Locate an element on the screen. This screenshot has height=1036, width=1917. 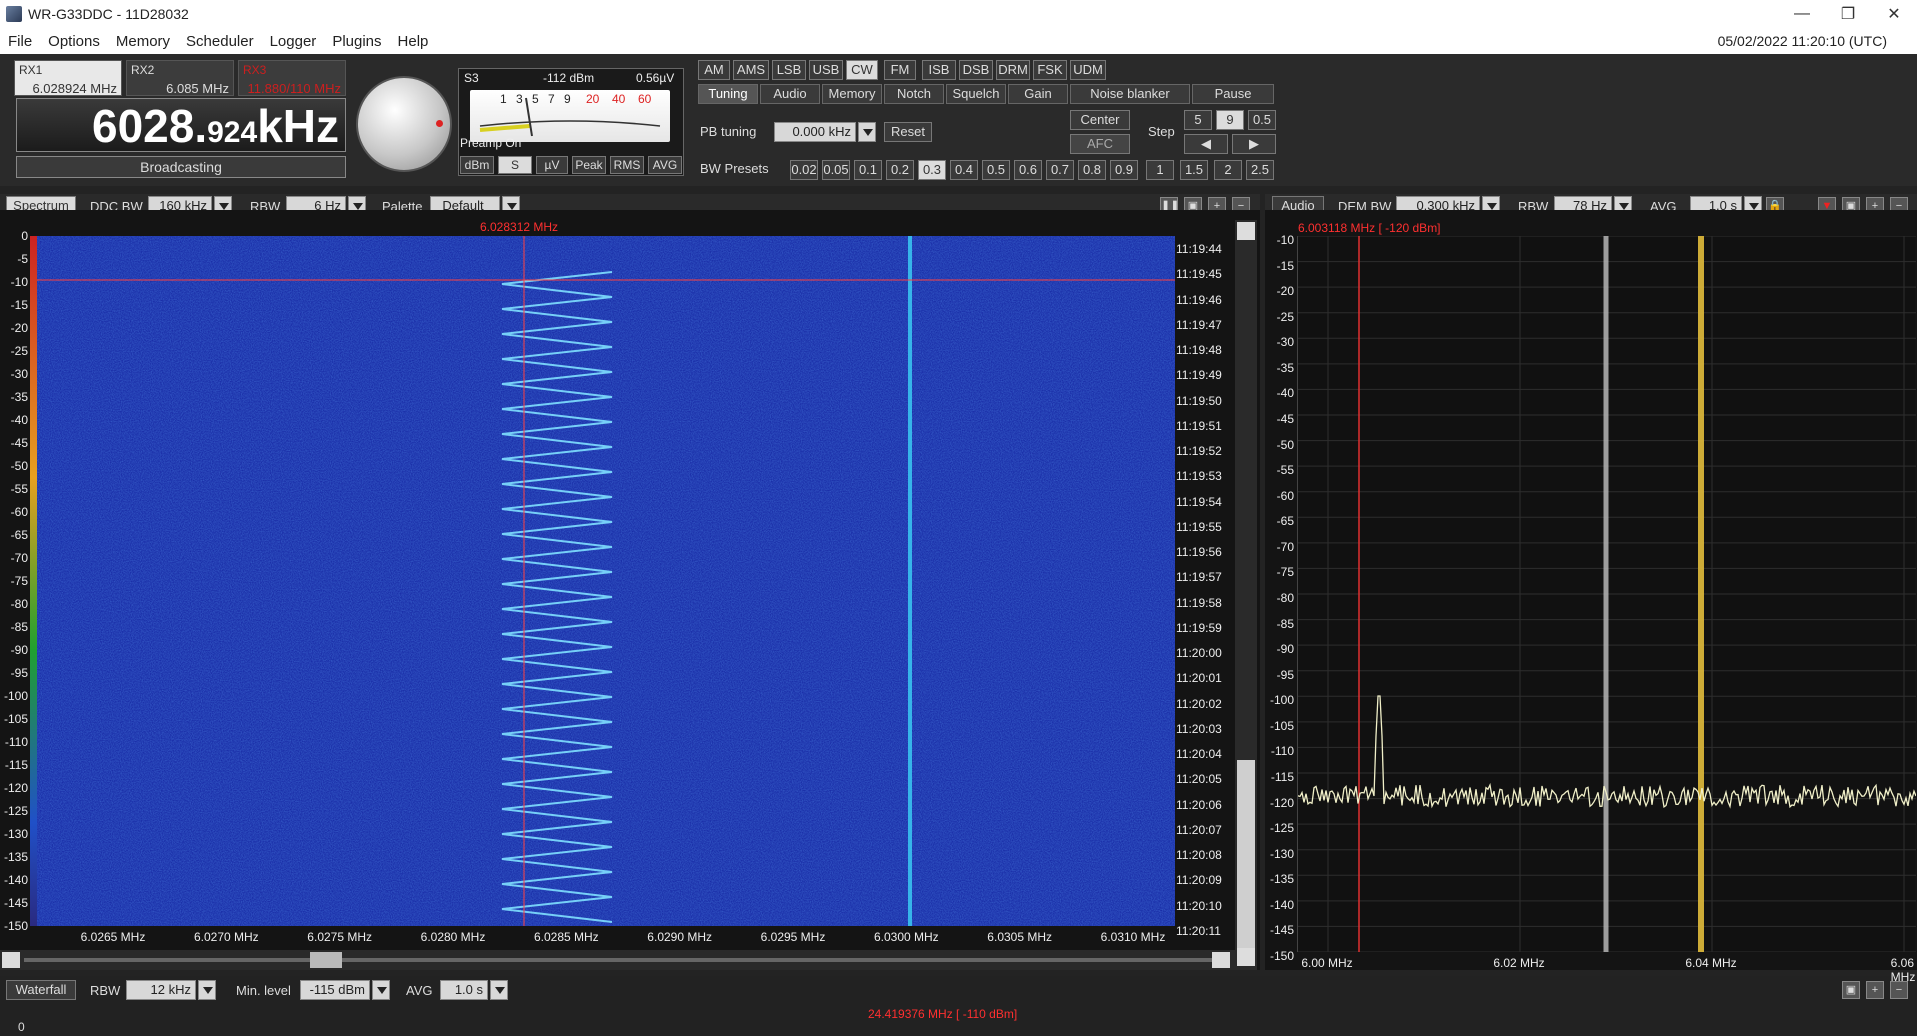
mode-fm-button: FM is located at coordinates (900, 70).